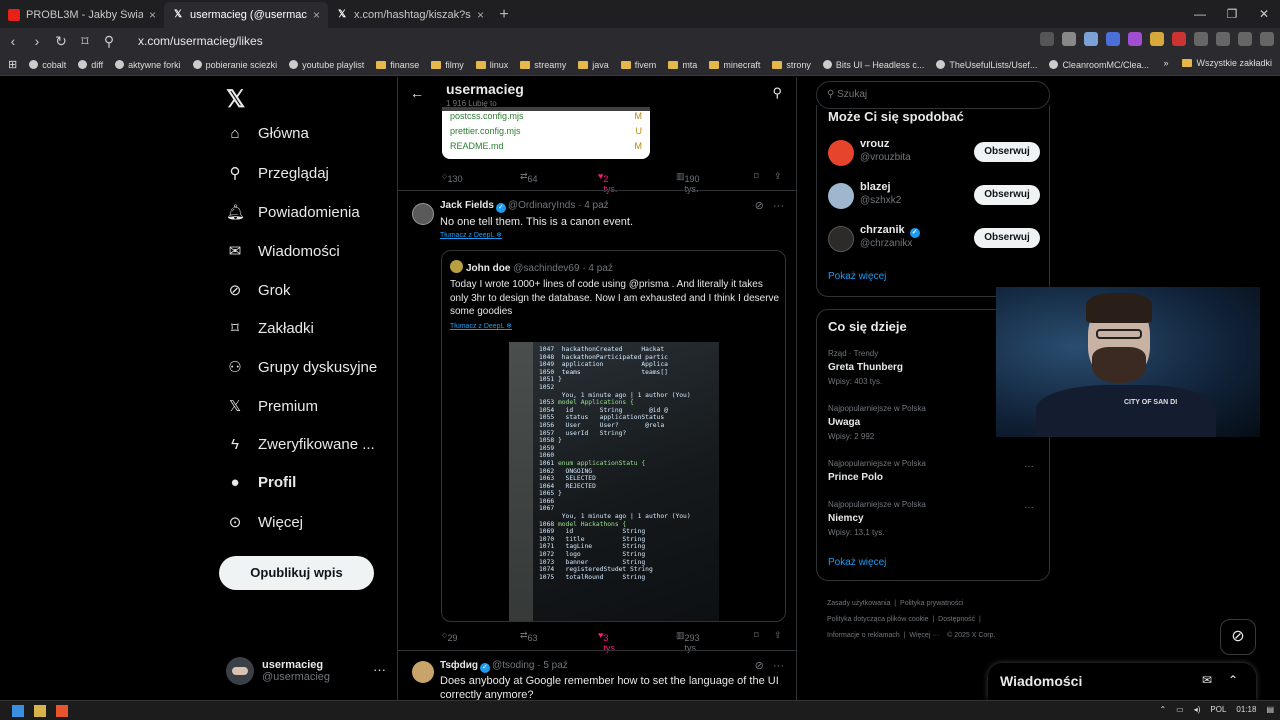 The height and width of the screenshot is (720, 1280). Describe the element at coordinates (1233, 680) in the screenshot. I see `expand-icon: ⌃` at that location.